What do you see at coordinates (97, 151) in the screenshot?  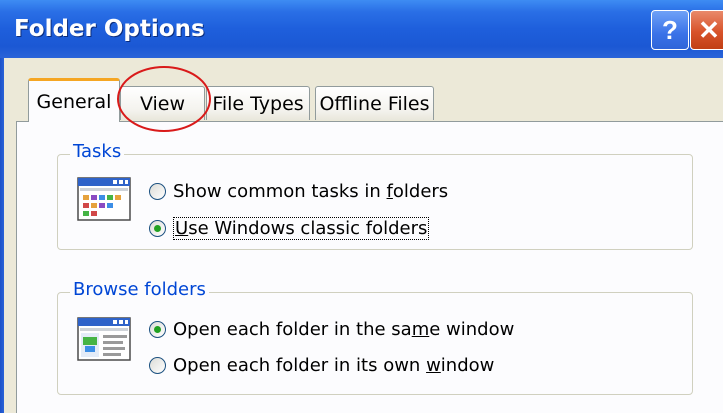 I see `tasks-group-title: Tasks` at bounding box center [97, 151].